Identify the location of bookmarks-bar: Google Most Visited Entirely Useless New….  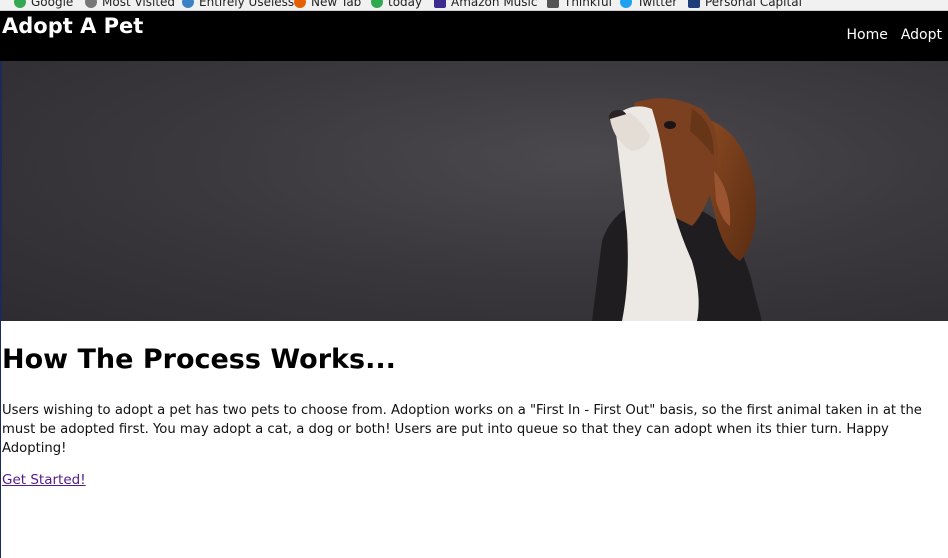
(474, 5).